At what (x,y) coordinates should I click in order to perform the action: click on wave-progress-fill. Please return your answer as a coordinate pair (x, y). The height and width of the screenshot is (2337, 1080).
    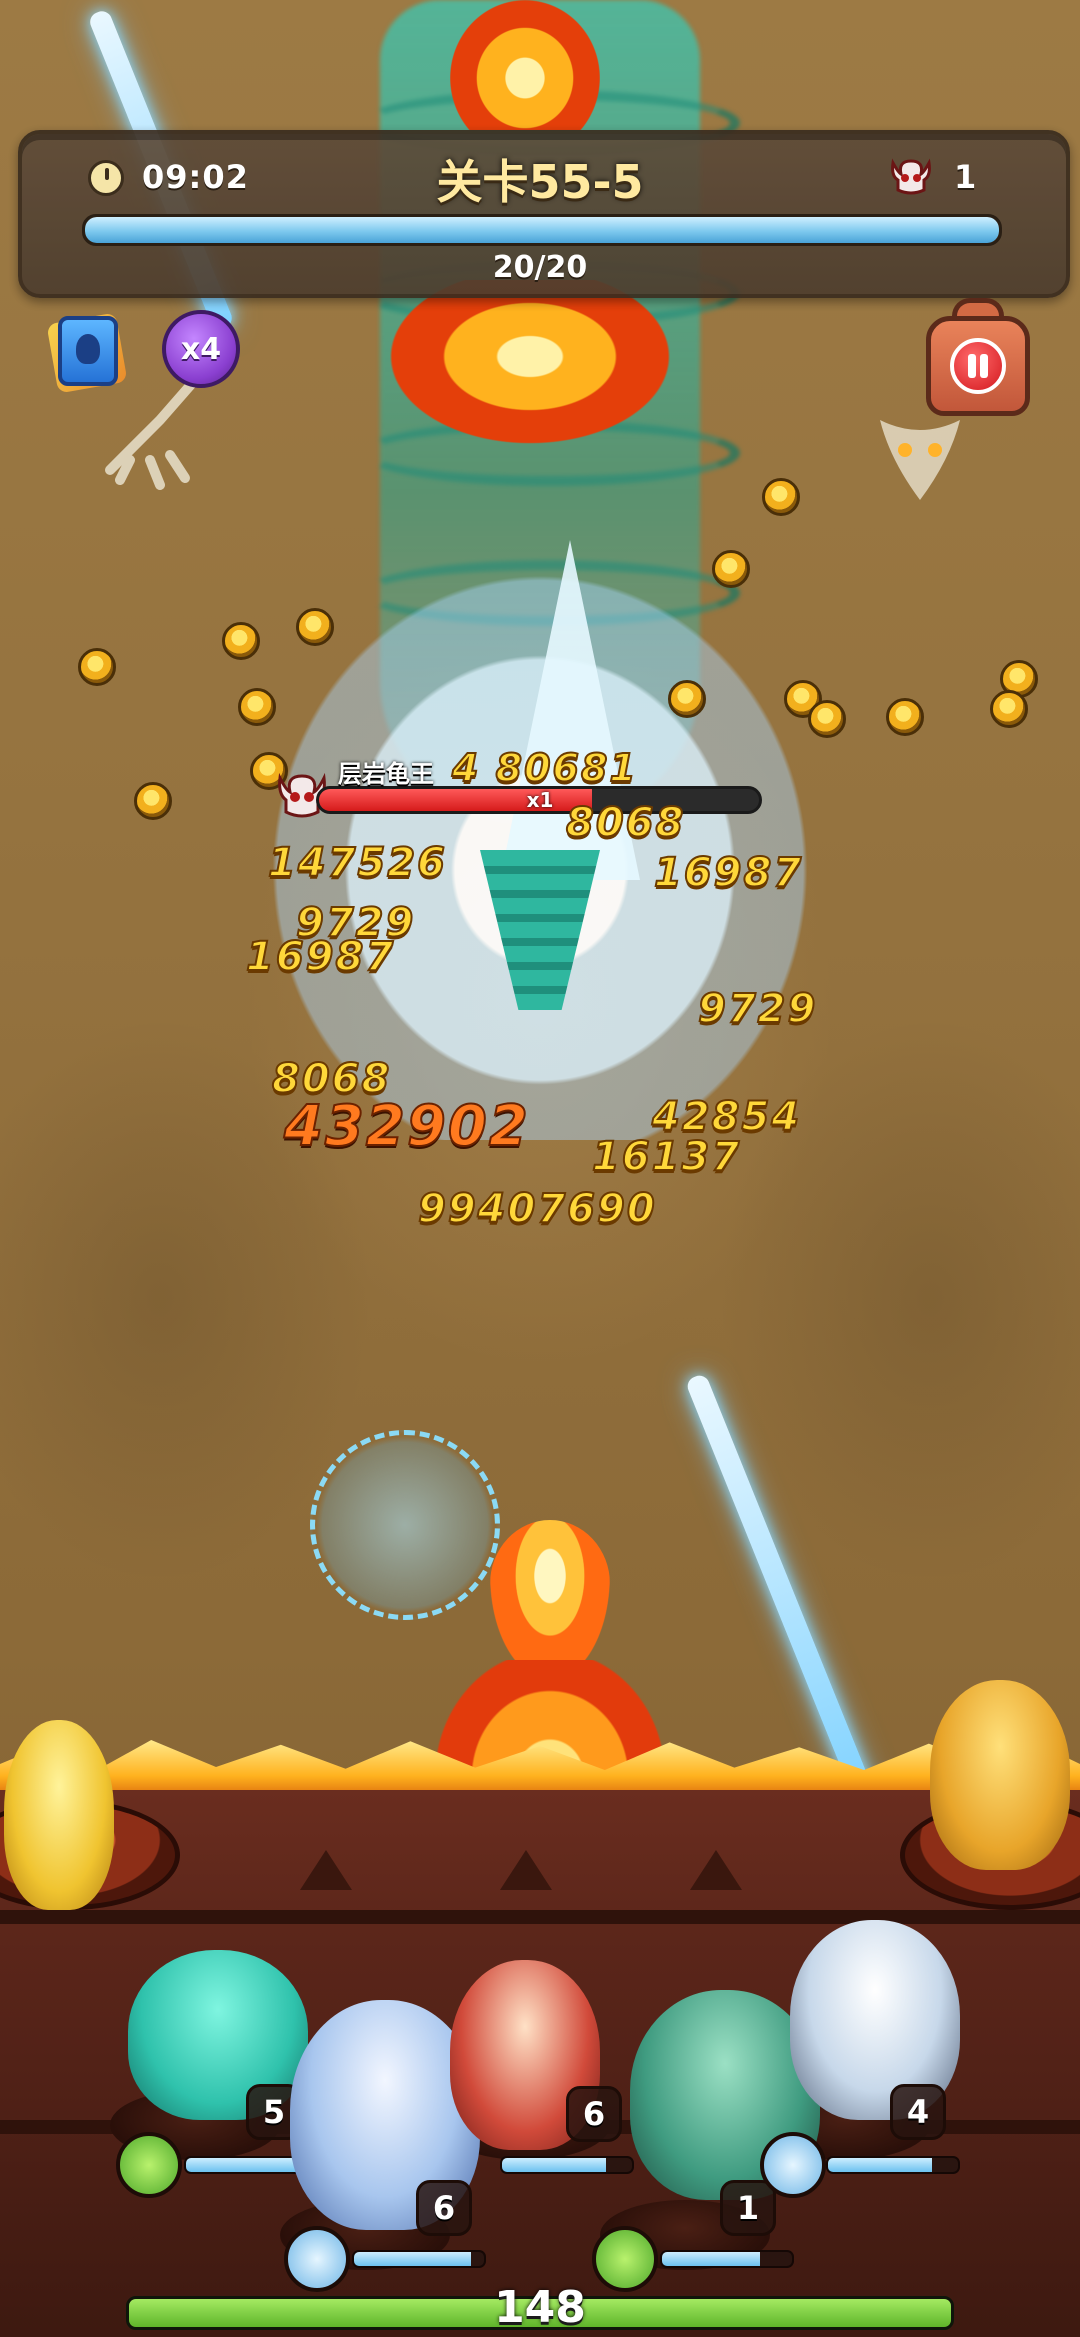
    Looking at the image, I should click on (542, 230).